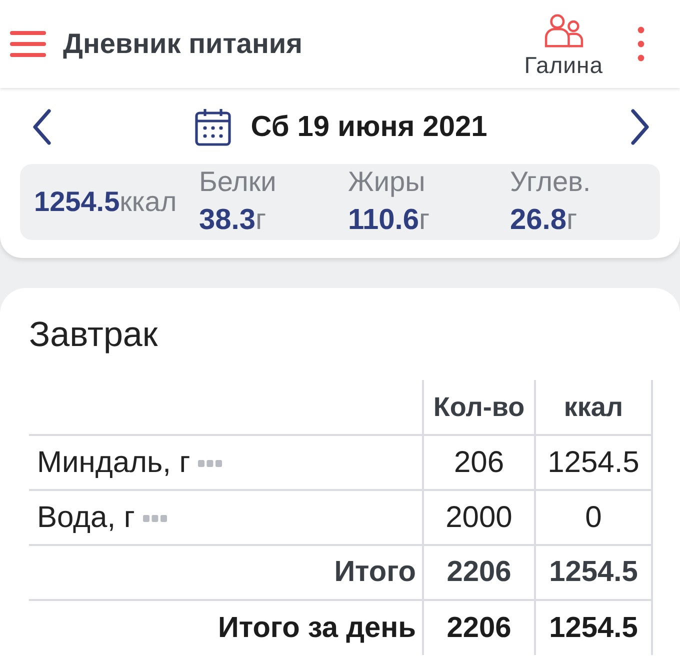  I want to click on menu-icon, so click(28, 44).